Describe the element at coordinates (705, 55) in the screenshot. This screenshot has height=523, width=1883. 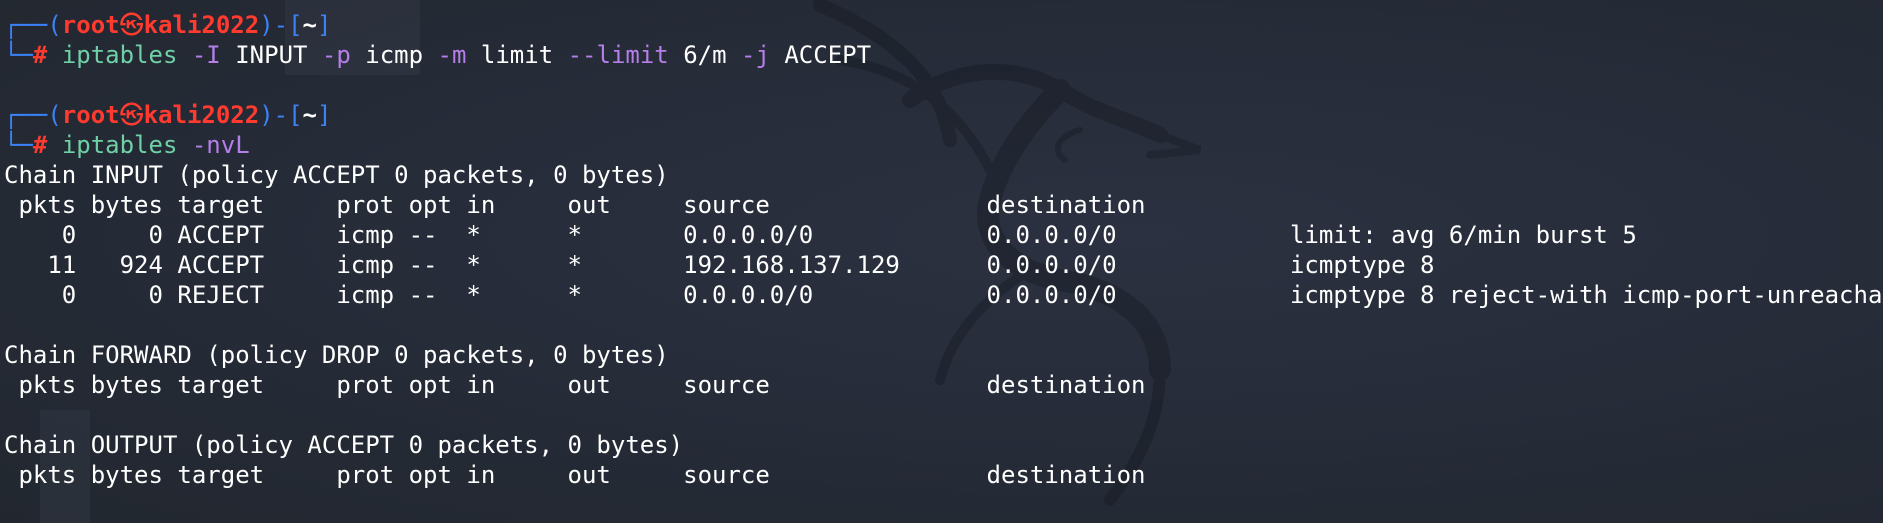
I see `command-argument: 6/m` at that location.